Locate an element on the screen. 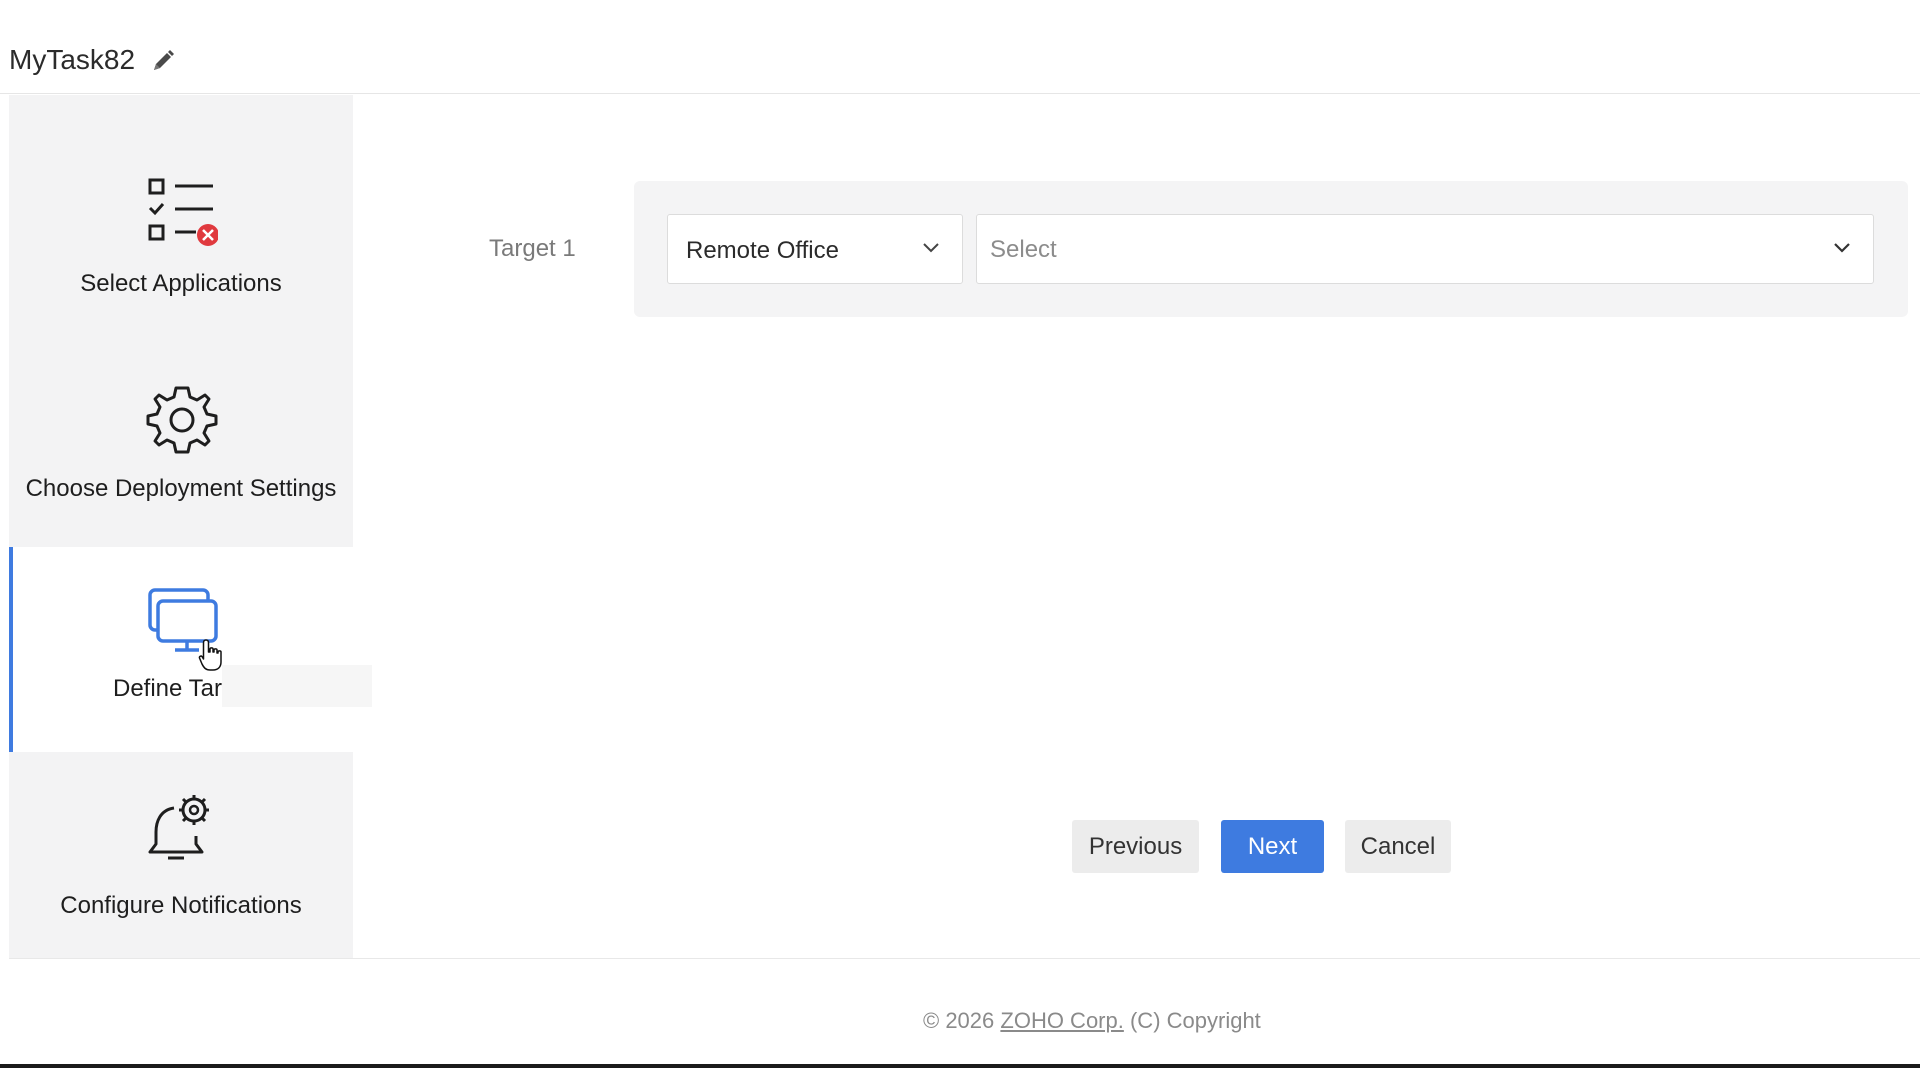  content-divider is located at coordinates (964, 958).